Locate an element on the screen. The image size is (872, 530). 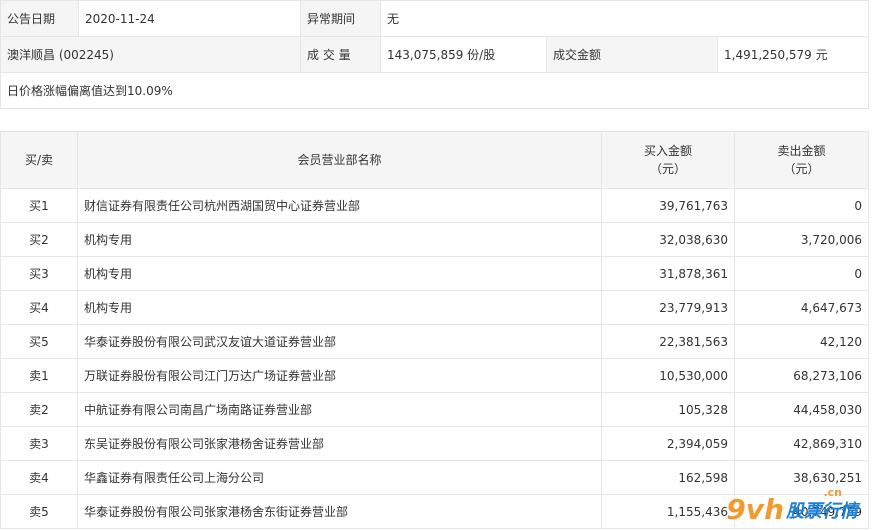
row-side: 卖5 is located at coordinates (39, 511).